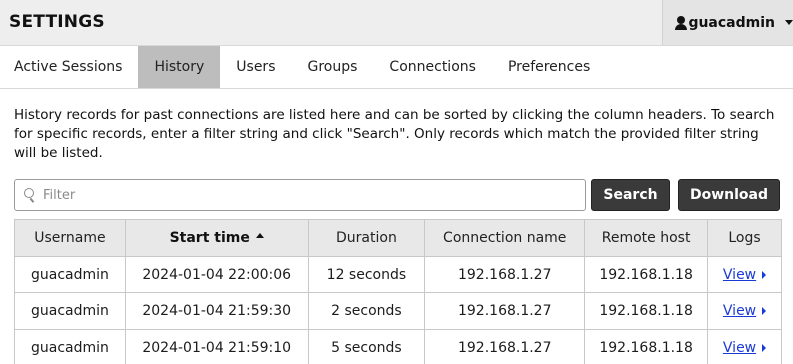 This screenshot has height=364, width=793. Describe the element at coordinates (646, 238) in the screenshot. I see `column-header-remote-host: Remote host` at that location.